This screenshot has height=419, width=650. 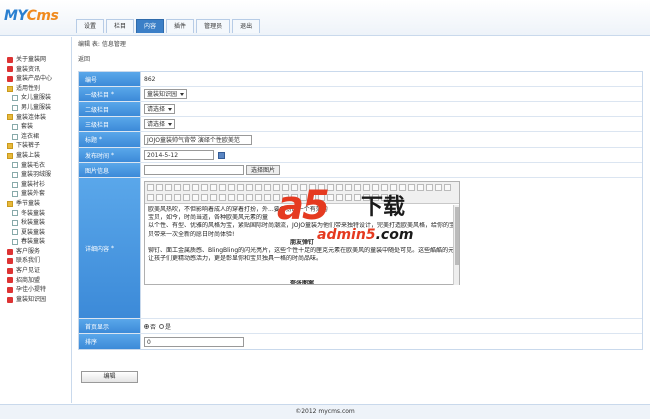 I want to click on sidebar-item: 童装知识园, so click(x=35, y=300).